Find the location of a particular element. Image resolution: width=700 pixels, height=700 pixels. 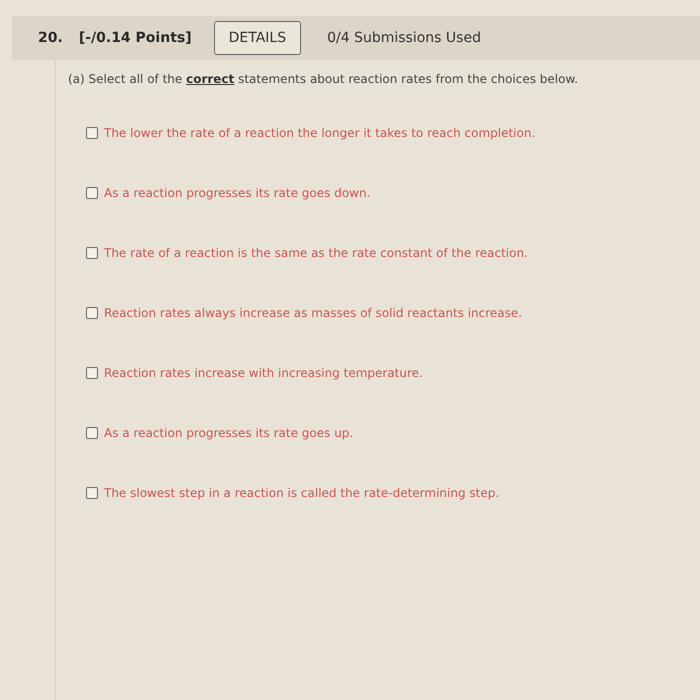

question-prompt: (a) Select all of the correct statements about reaction rates from the choices below. is located at coordinates (324, 79).